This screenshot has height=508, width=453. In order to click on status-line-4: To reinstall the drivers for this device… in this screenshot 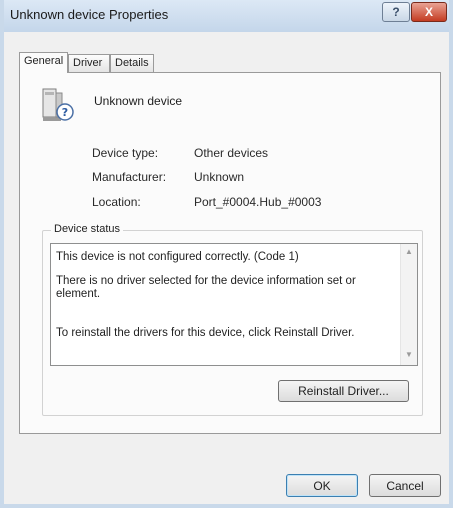, I will do `click(205, 333)`.